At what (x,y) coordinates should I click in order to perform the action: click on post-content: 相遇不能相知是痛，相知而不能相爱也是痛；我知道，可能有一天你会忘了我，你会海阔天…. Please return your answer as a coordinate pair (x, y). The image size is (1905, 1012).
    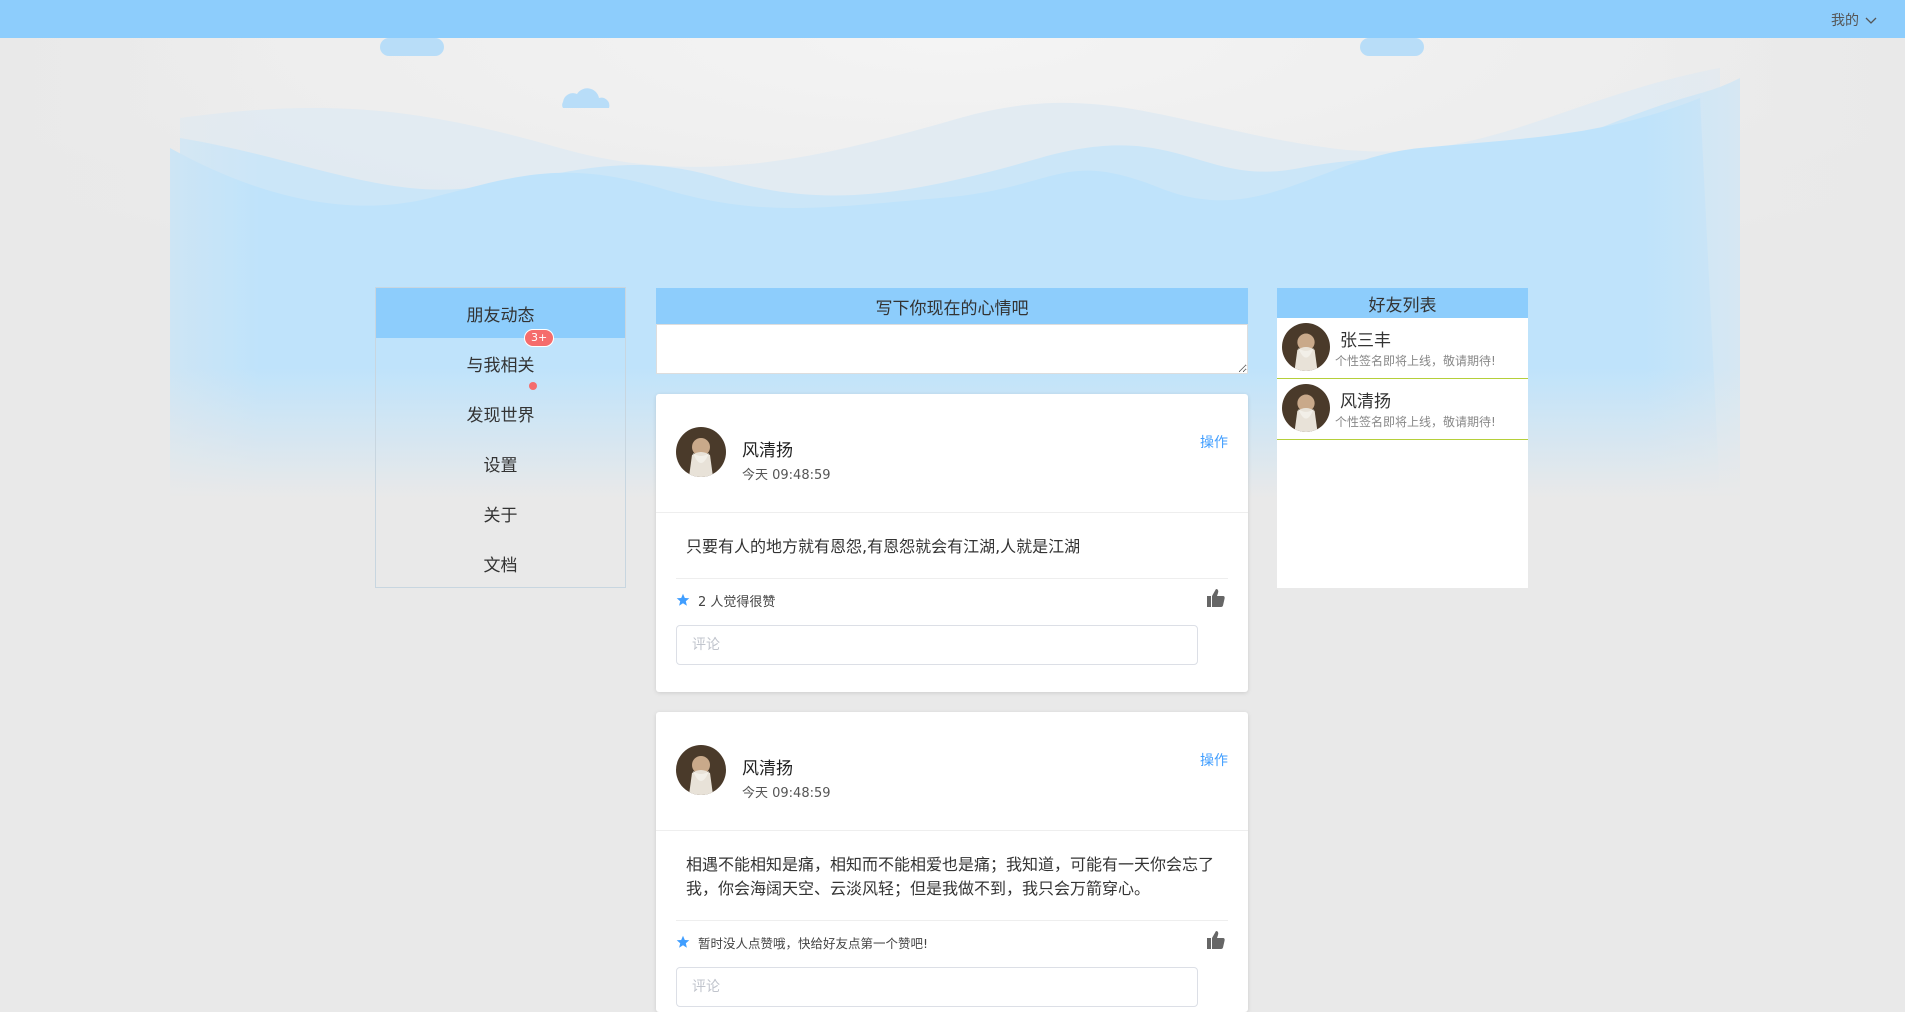
    Looking at the image, I should click on (950, 876).